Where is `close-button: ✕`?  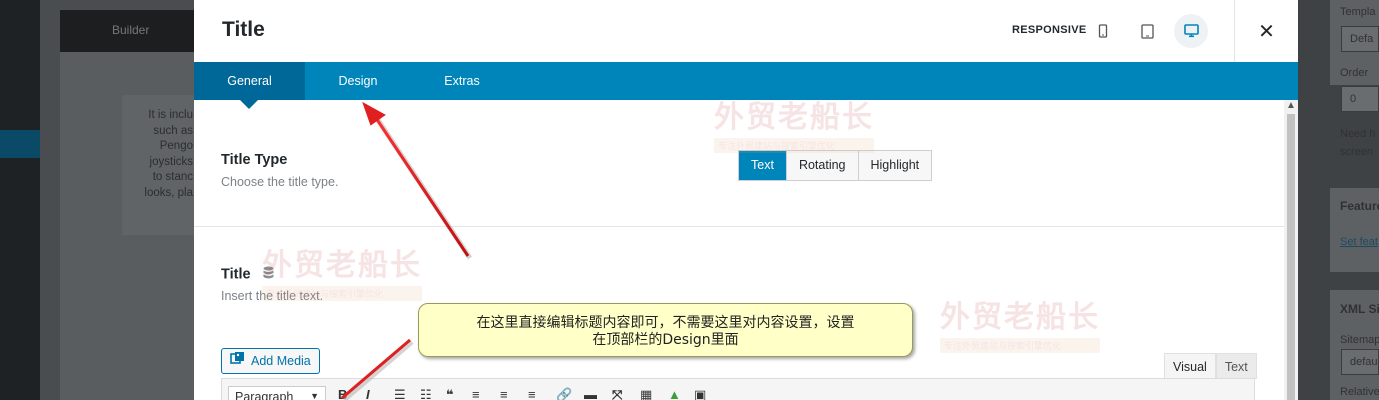
close-button: ✕ is located at coordinates (1266, 31).